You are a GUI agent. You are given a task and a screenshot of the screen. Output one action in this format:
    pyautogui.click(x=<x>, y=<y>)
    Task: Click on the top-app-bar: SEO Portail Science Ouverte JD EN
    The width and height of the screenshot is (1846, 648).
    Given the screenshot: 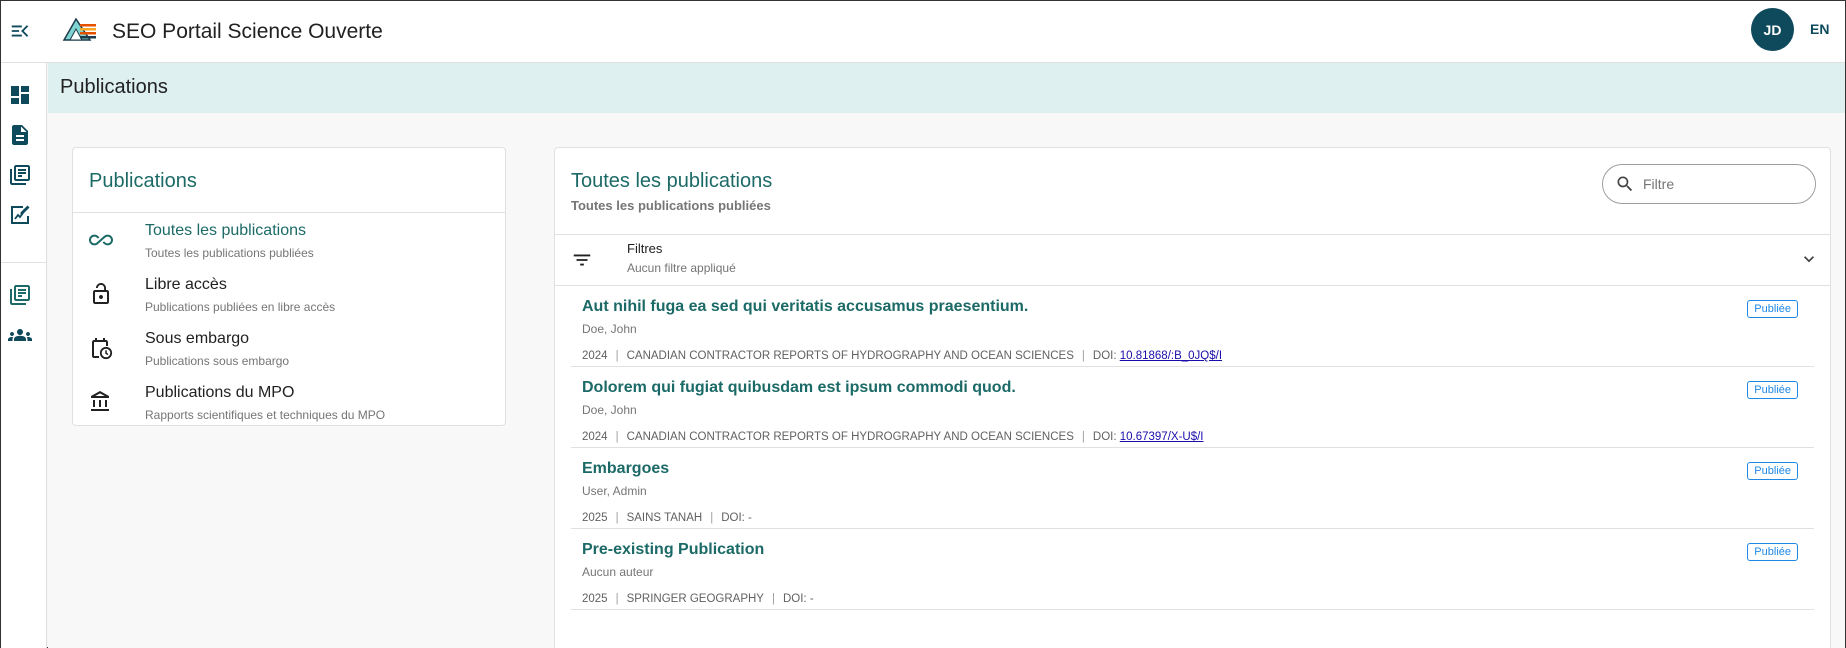 What is the action you would take?
    pyautogui.click(x=923, y=32)
    